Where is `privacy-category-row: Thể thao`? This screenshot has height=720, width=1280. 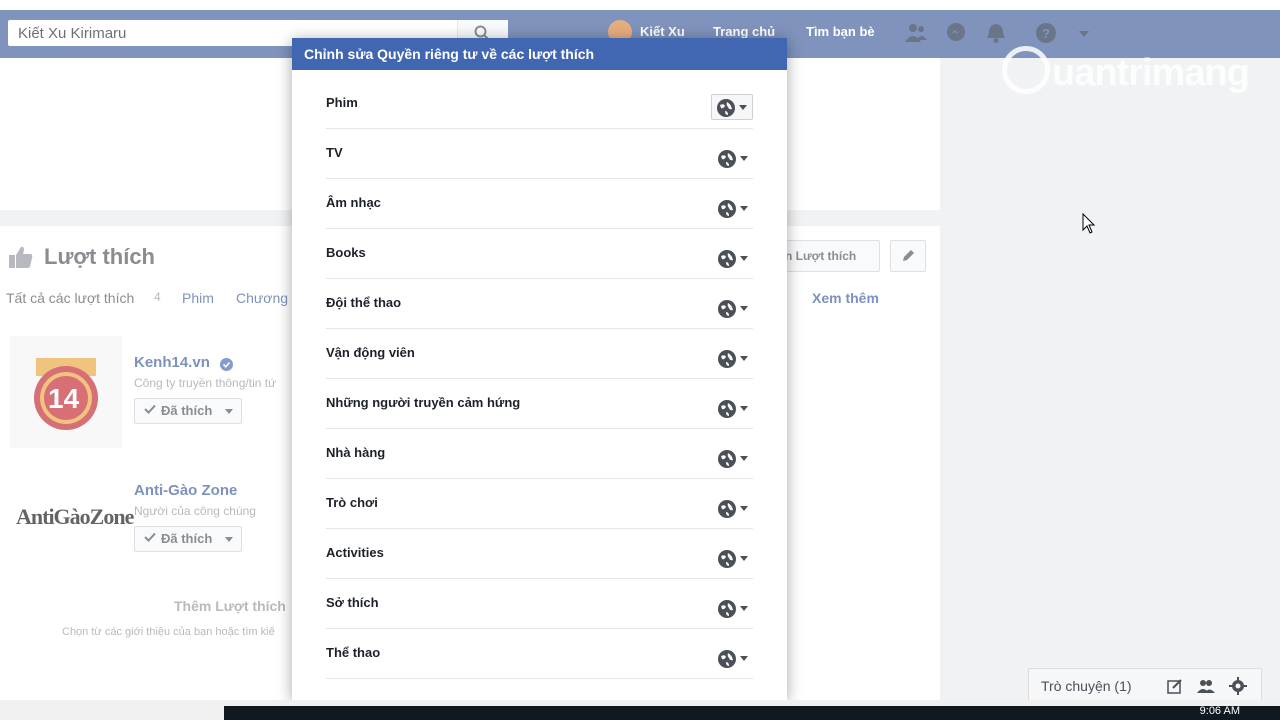
privacy-category-row: Thể thao is located at coordinates (539, 653).